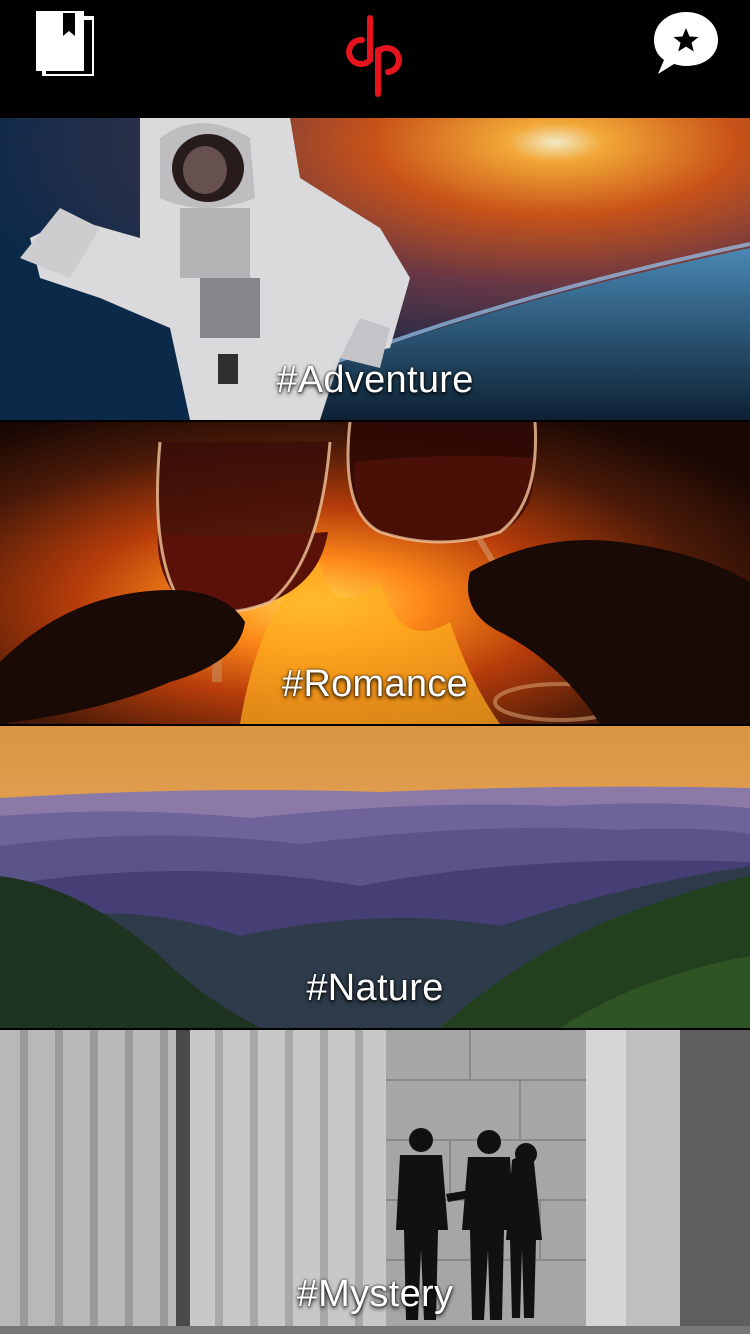 The width and height of the screenshot is (750, 1334). What do you see at coordinates (375, 380) in the screenshot?
I see `genre-label: #Adventure` at bounding box center [375, 380].